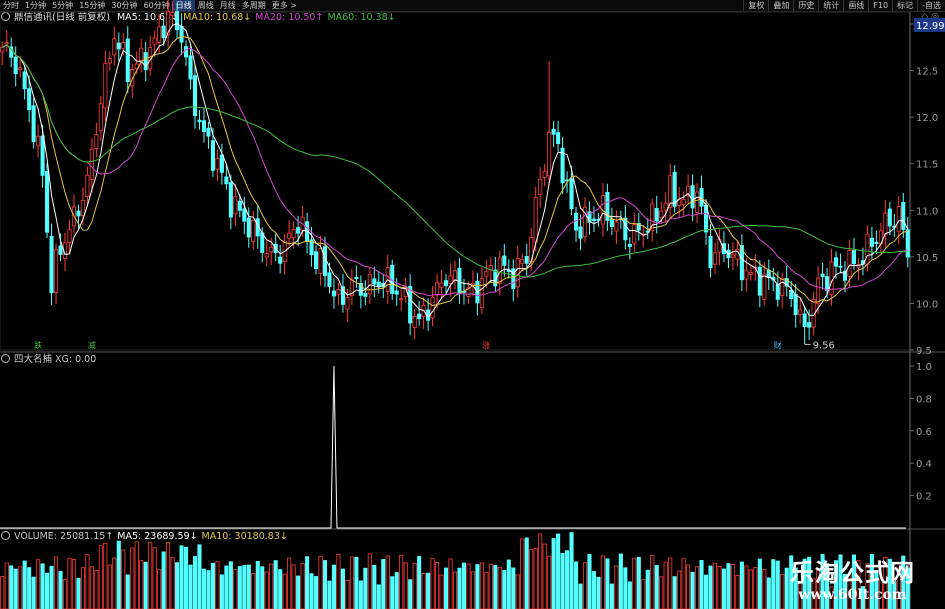  What do you see at coordinates (38, 345) in the screenshot?
I see `signal-marker-0: 跌` at bounding box center [38, 345].